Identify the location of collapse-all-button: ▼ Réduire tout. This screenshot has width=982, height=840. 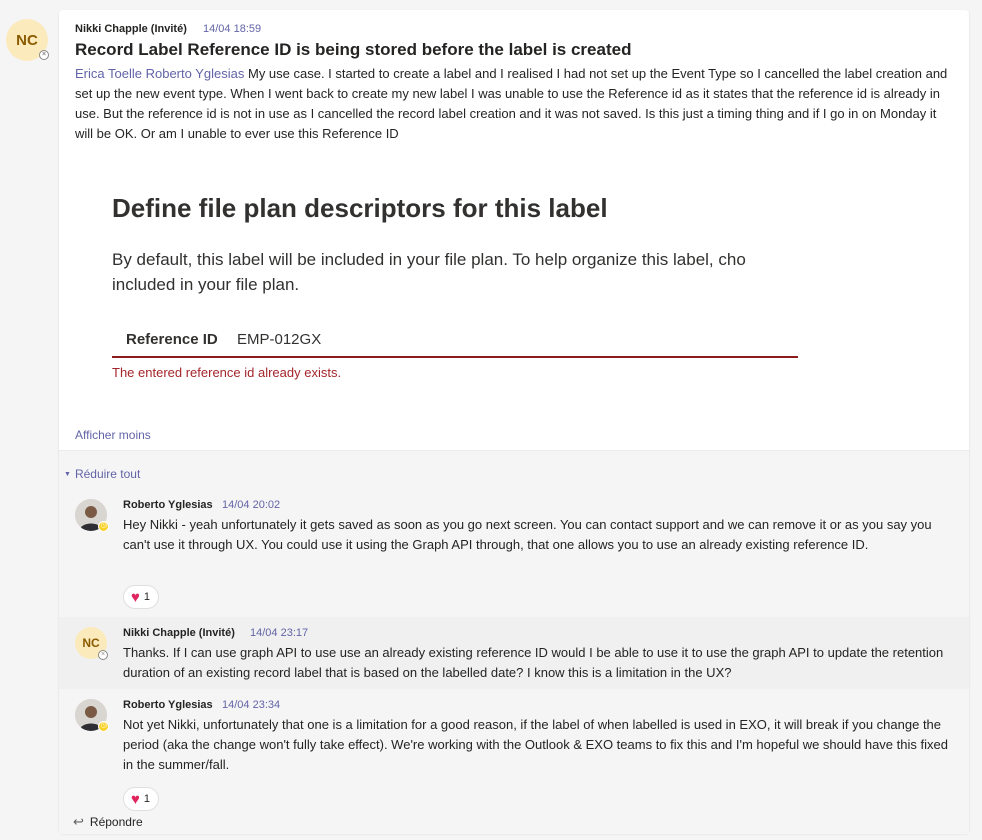
(102, 474).